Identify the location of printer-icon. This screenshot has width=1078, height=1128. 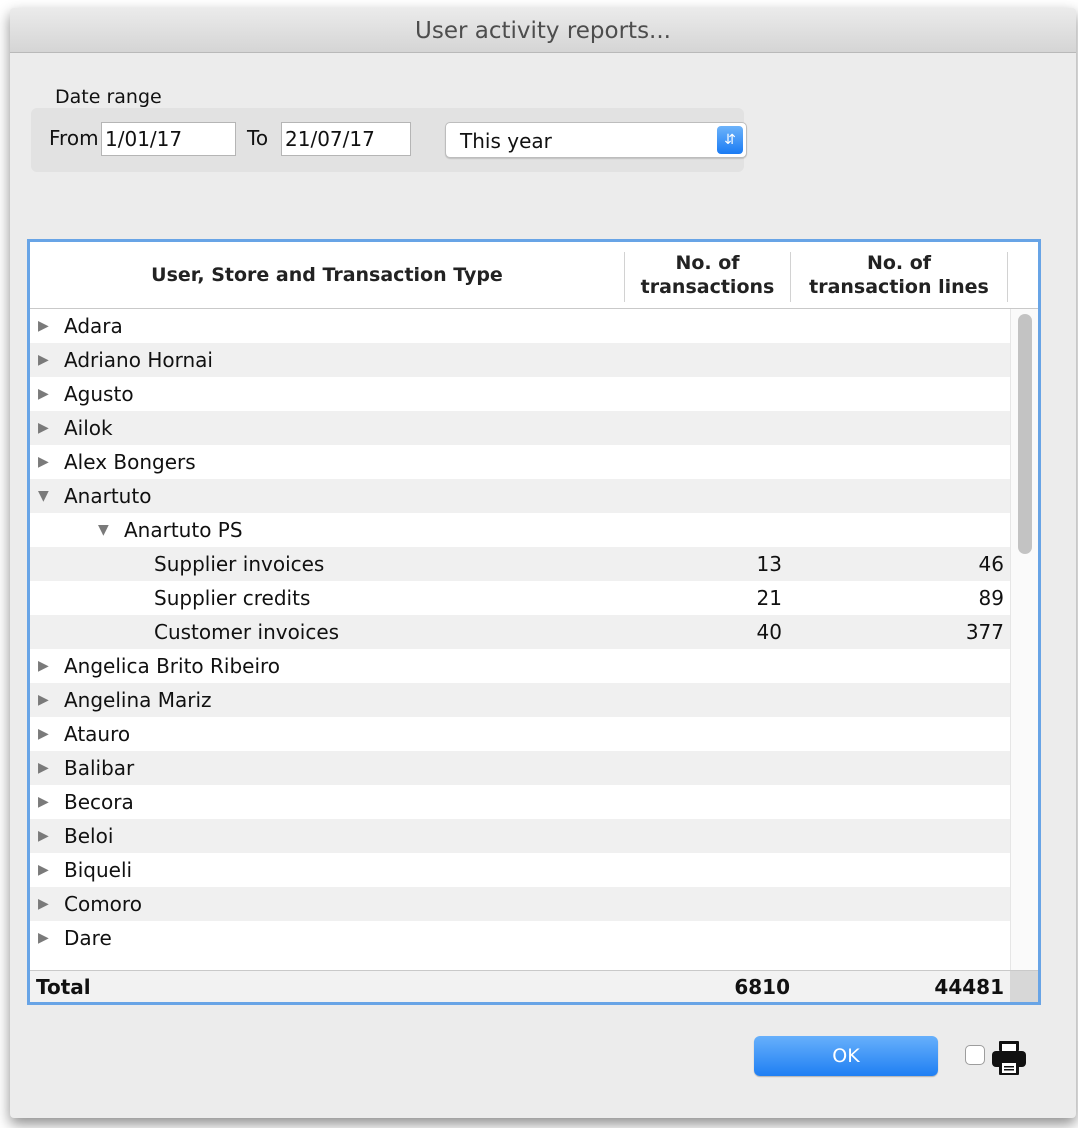
(1009, 1058).